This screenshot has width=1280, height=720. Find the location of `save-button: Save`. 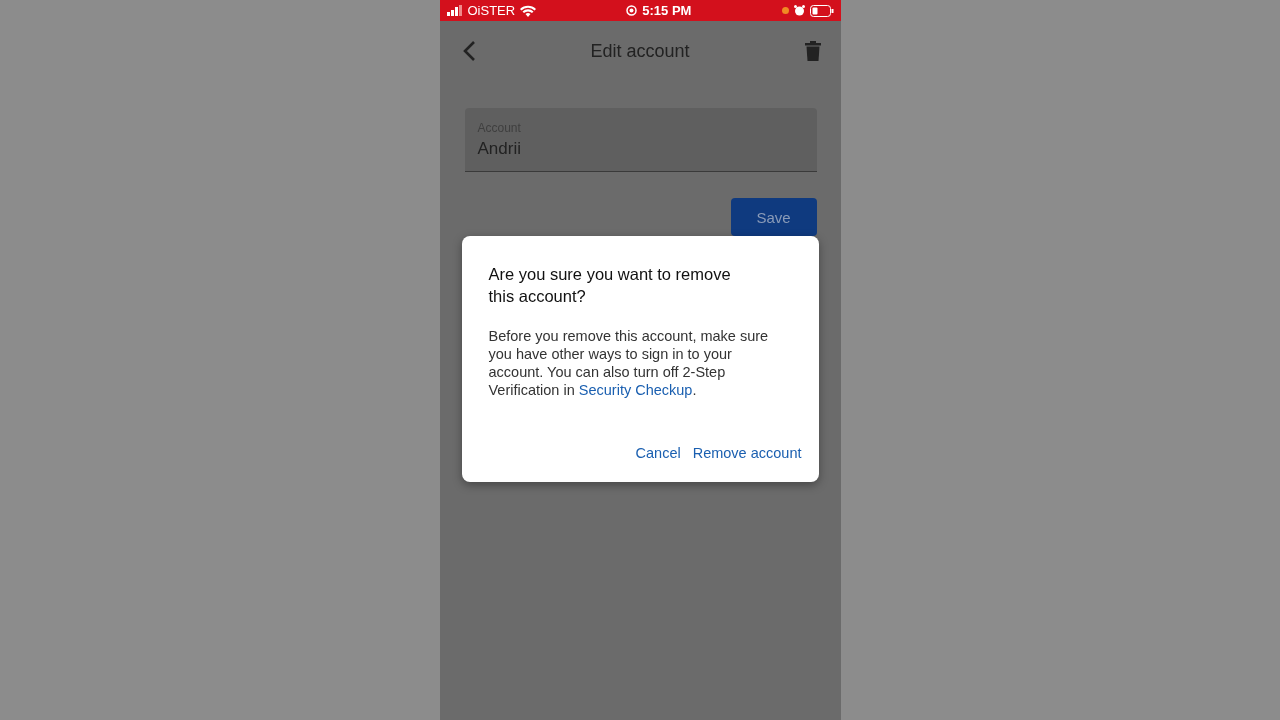

save-button: Save is located at coordinates (773, 217).